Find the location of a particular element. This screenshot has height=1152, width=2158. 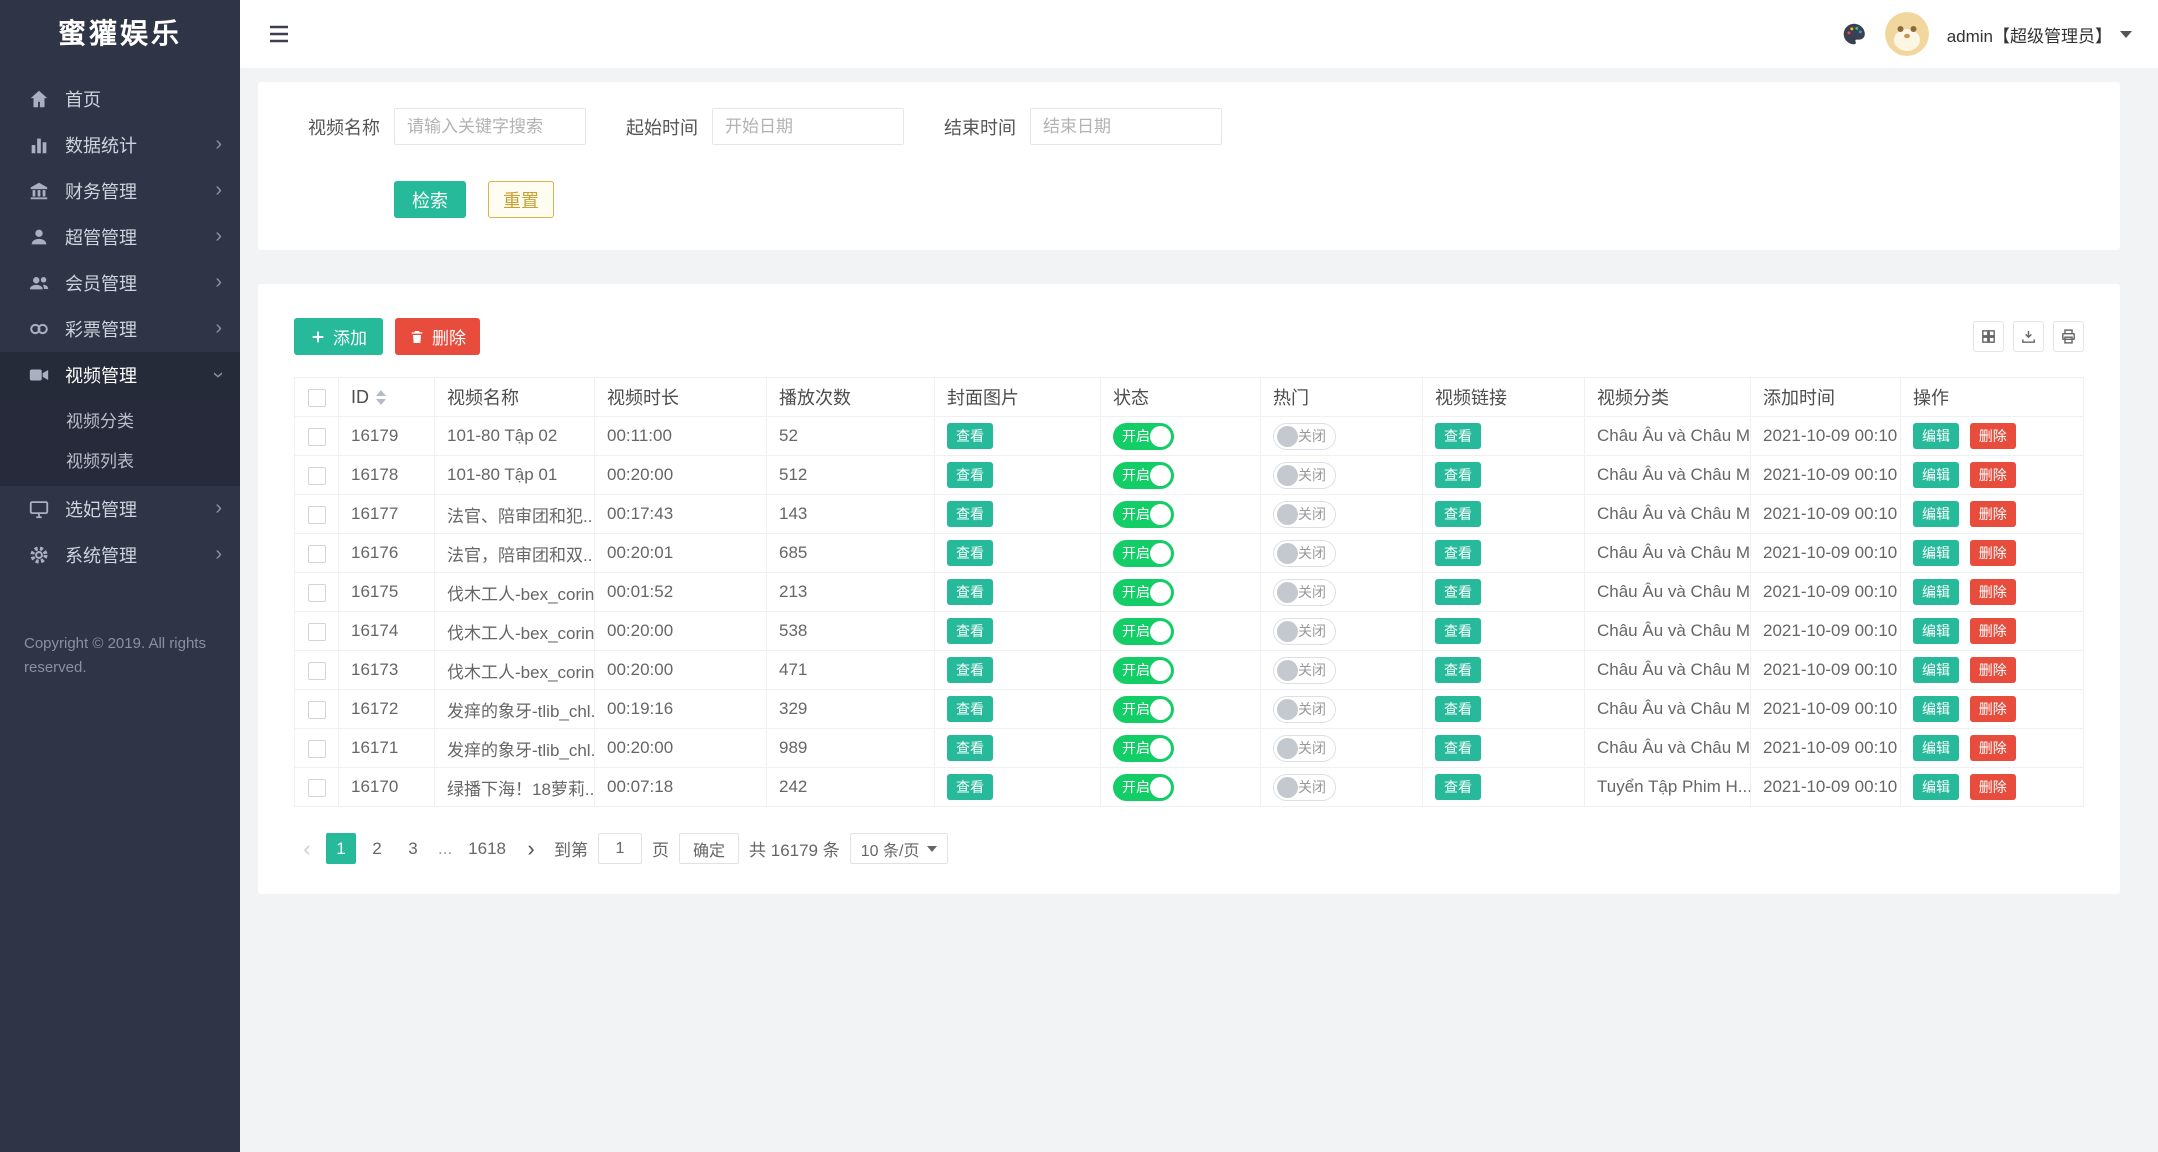

sidebar-item-members: 会员管理 › is located at coordinates (120, 283).